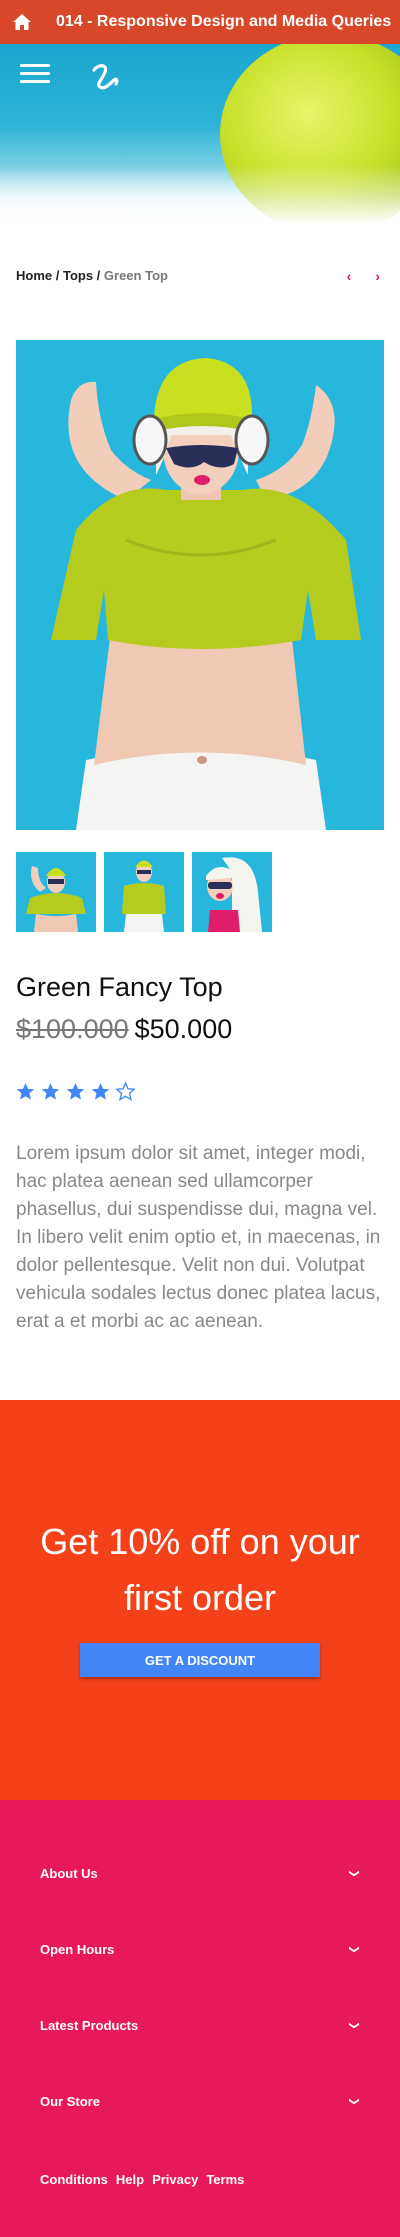 The height and width of the screenshot is (2237, 400). I want to click on footer-section-label: Our Store, so click(70, 2101).